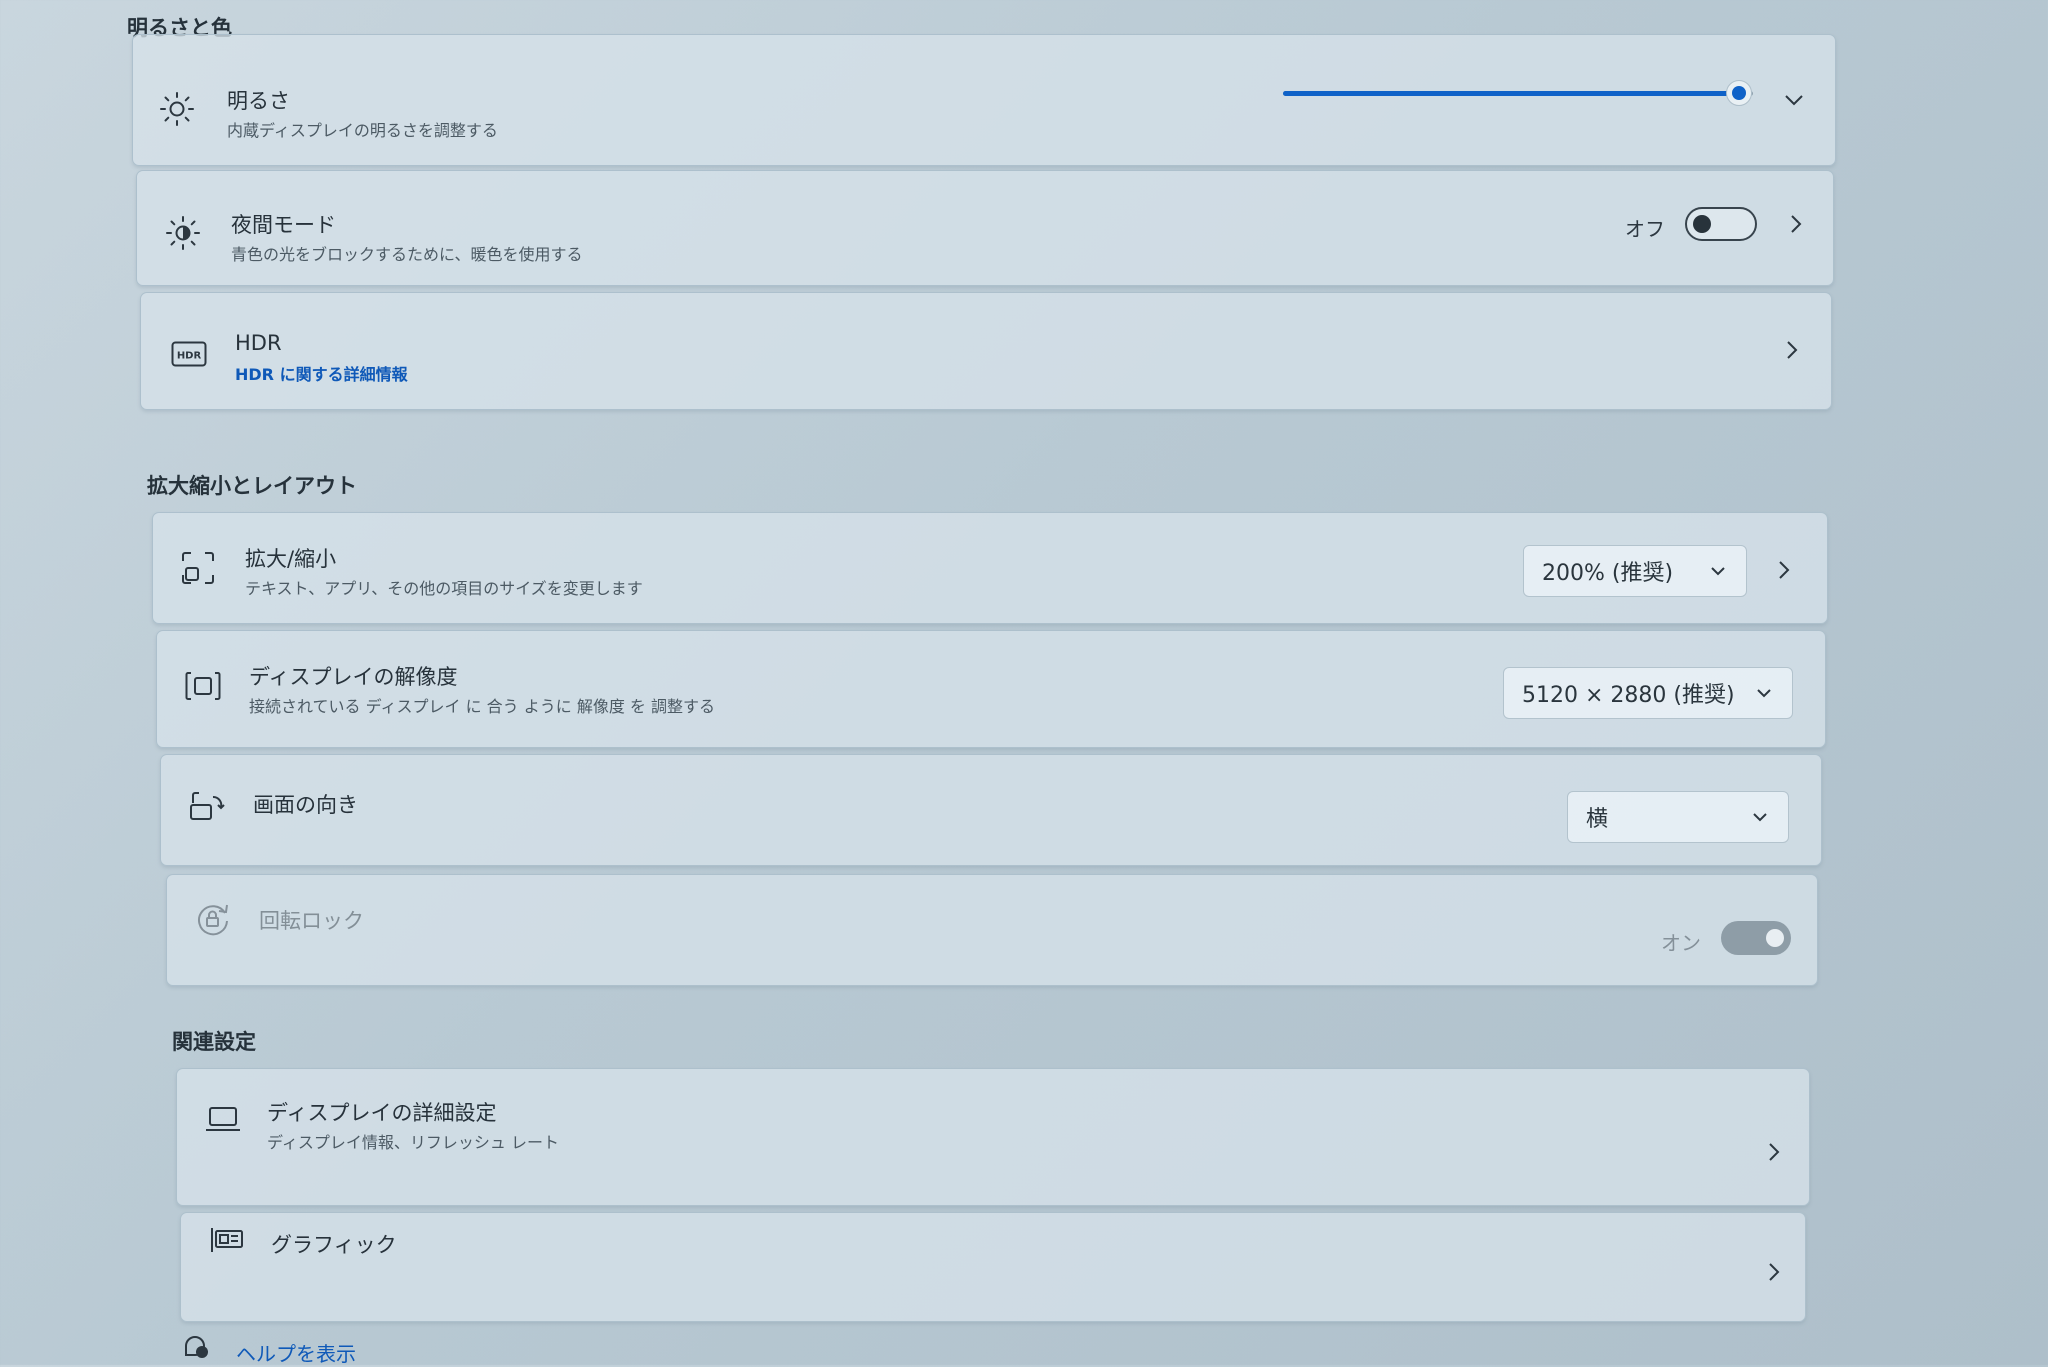 Image resolution: width=2048 pixels, height=1367 pixels. Describe the element at coordinates (992, 930) in the screenshot. I see `rotation-lock-card: 回転ロック オン` at that location.